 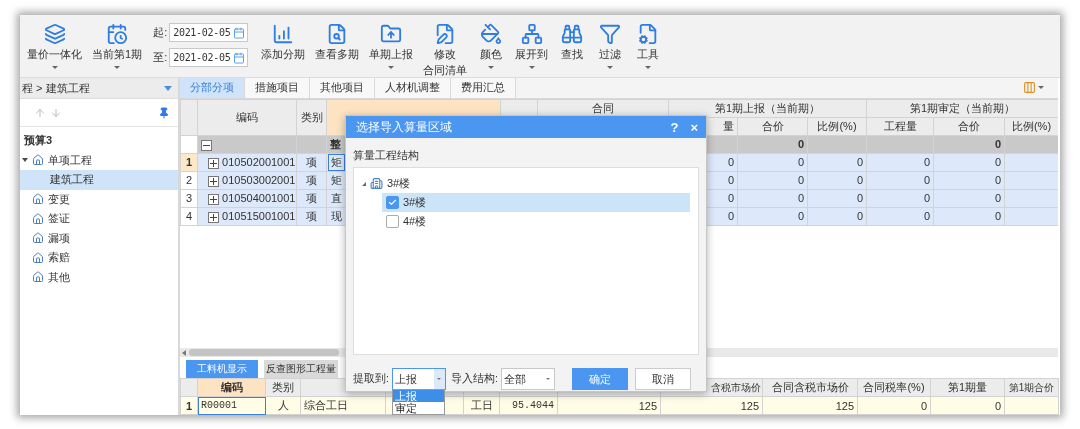 What do you see at coordinates (337, 42) in the screenshot?
I see `toolbar-button: 查看多期` at bounding box center [337, 42].